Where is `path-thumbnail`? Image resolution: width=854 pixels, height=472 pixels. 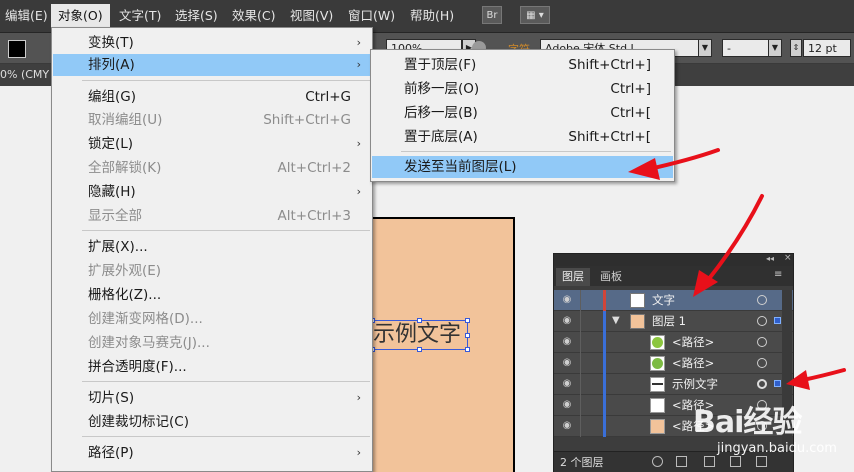
path-thumbnail is located at coordinates (657, 363).